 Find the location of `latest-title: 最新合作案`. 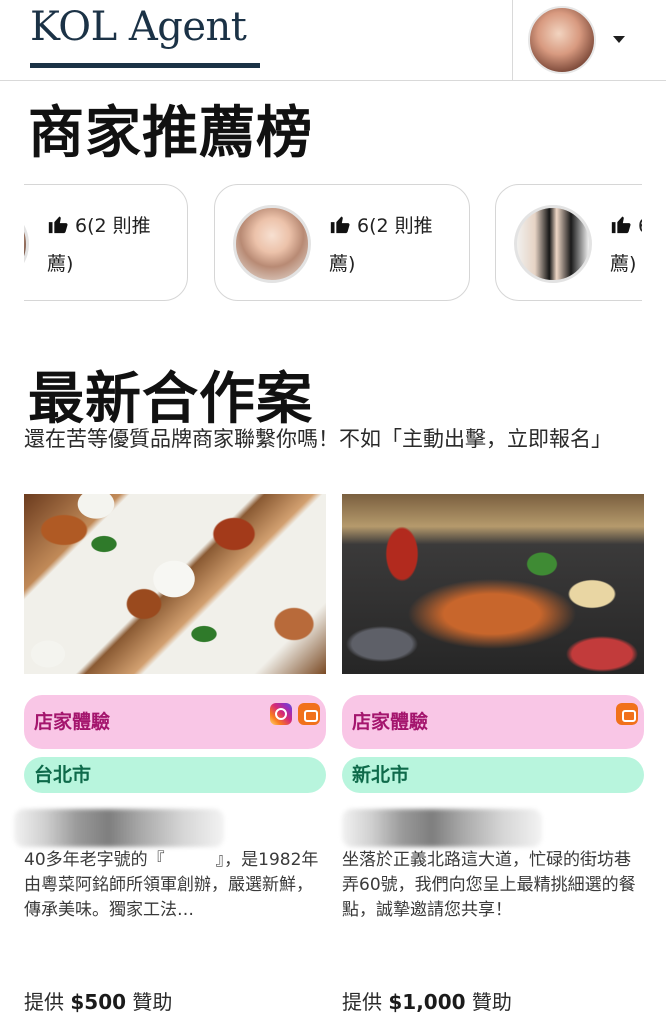

latest-title: 最新合作案 is located at coordinates (170, 399).